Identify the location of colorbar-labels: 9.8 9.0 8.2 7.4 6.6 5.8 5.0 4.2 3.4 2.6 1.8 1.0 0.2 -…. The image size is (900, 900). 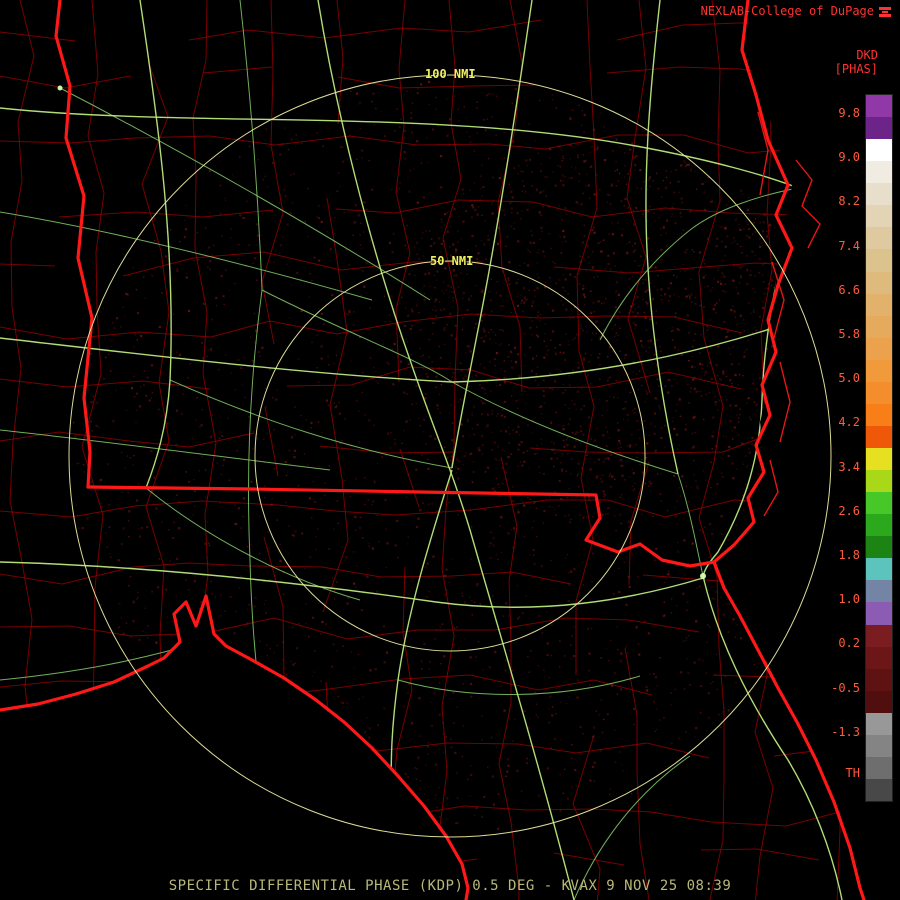
(836, 448).